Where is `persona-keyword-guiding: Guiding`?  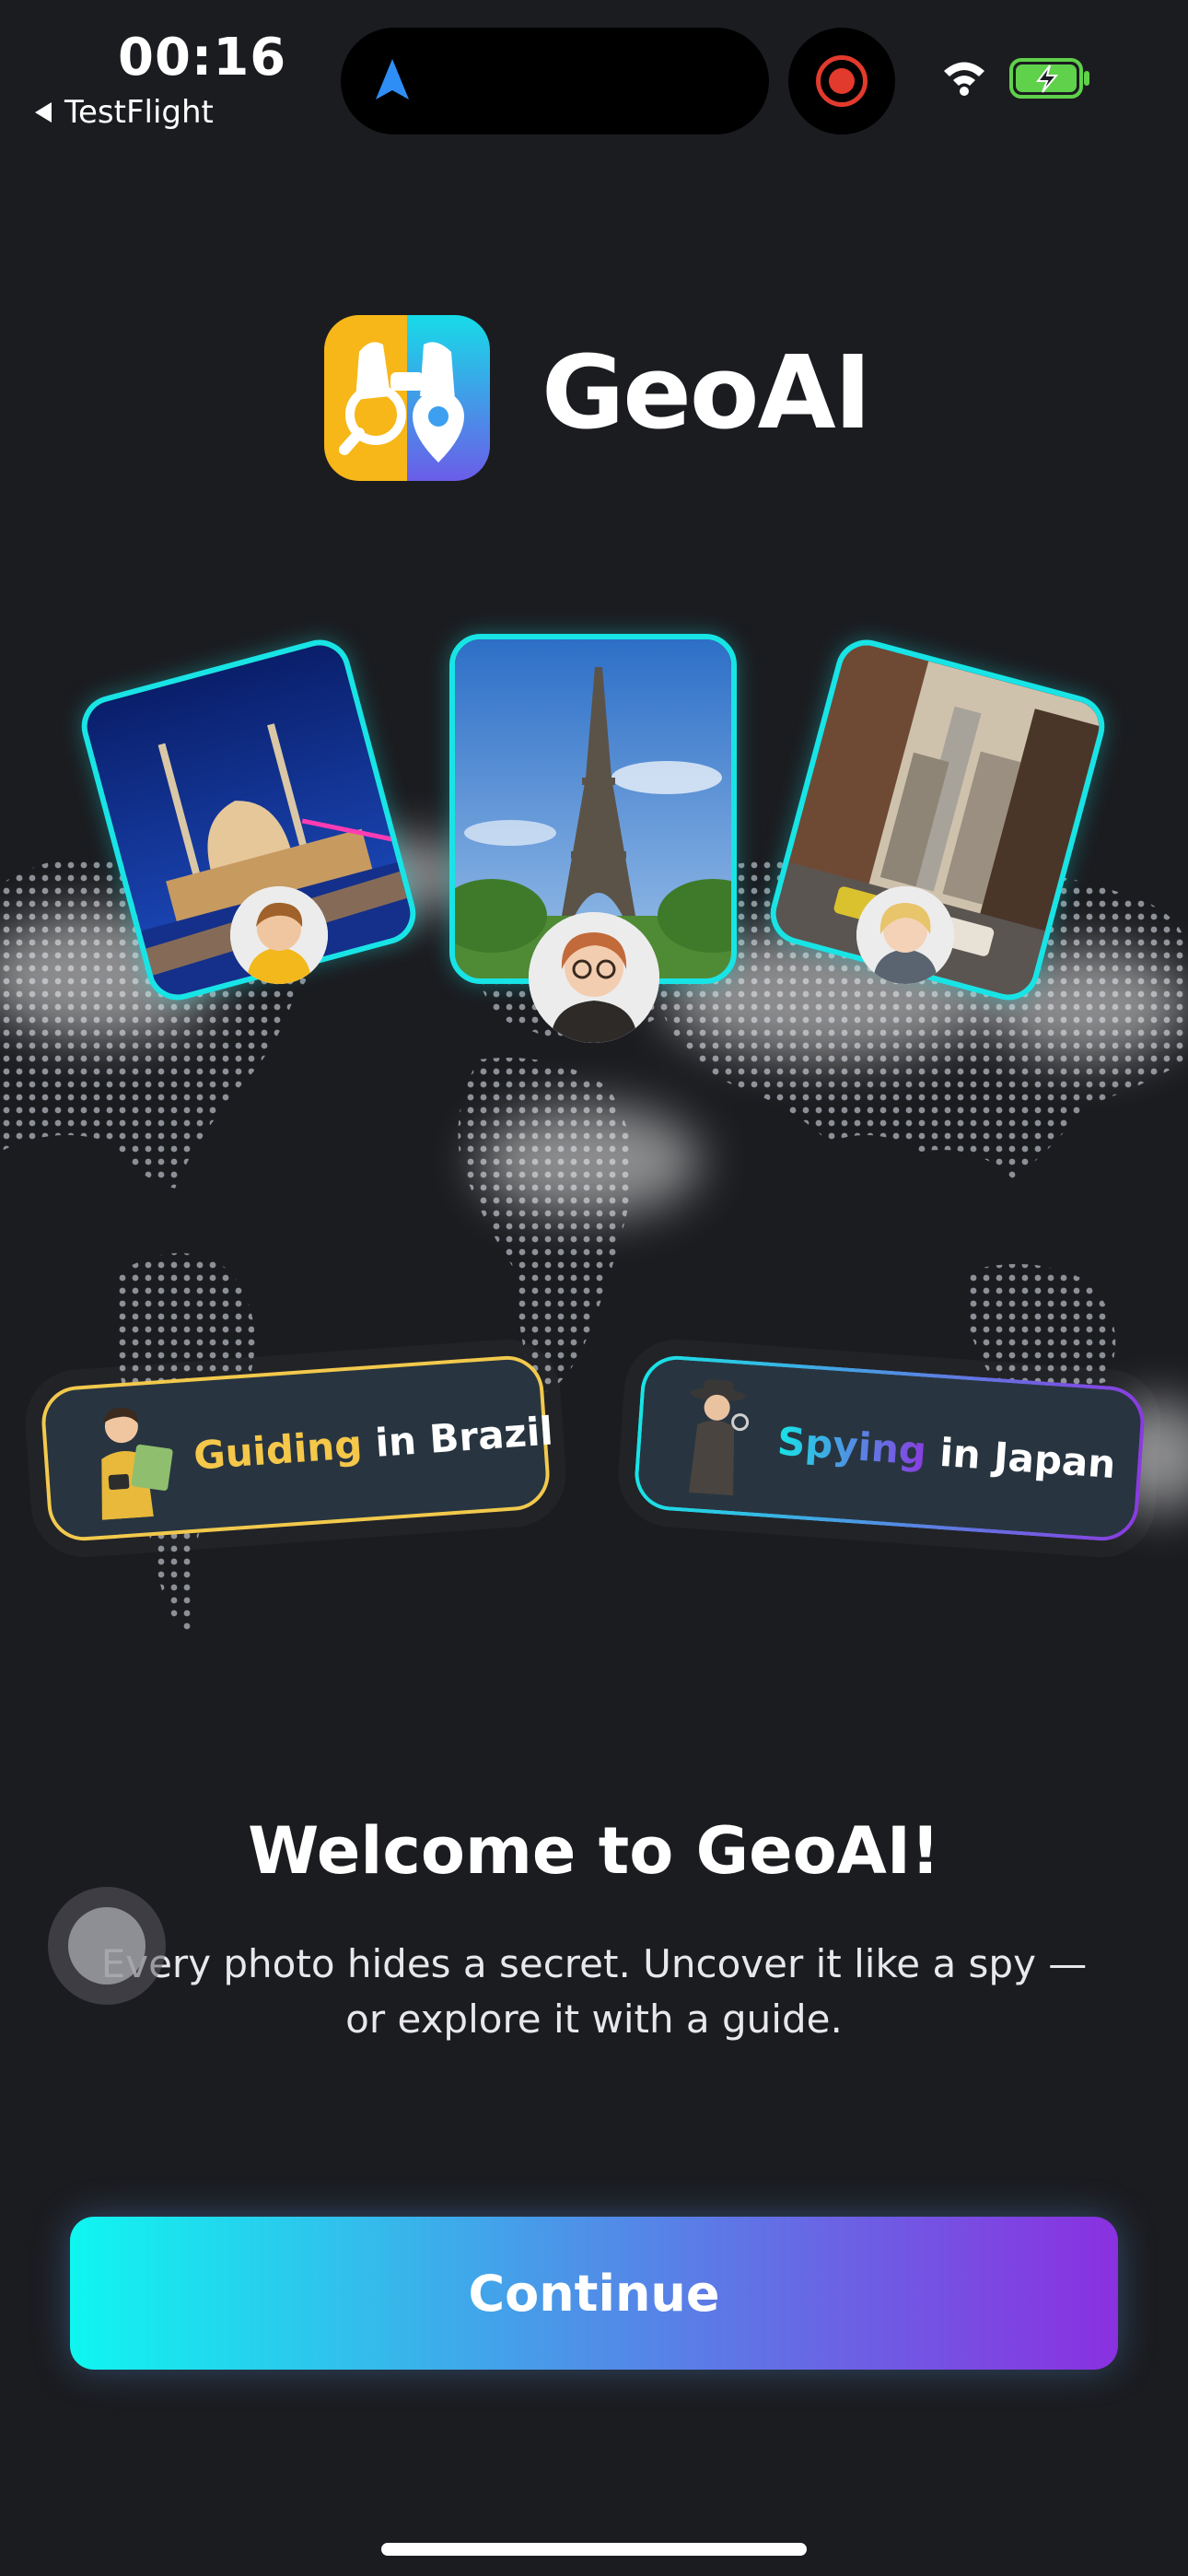
persona-keyword-guiding: Guiding is located at coordinates (278, 1450).